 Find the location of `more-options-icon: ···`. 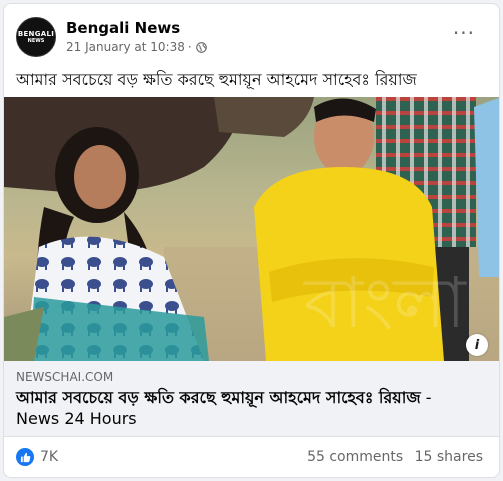

more-options-icon: ··· is located at coordinates (464, 33).